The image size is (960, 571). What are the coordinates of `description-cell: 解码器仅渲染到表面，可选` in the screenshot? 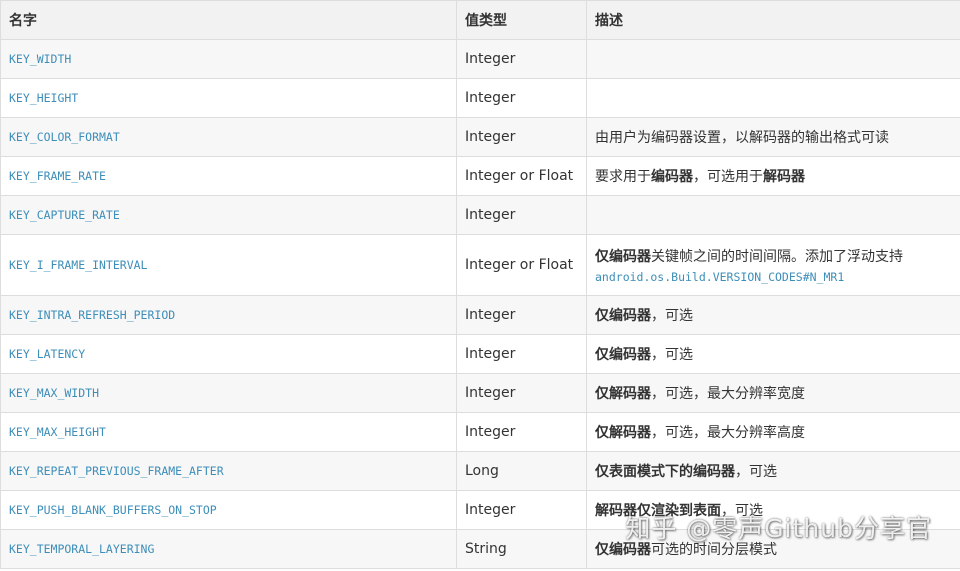 It's located at (773, 510).